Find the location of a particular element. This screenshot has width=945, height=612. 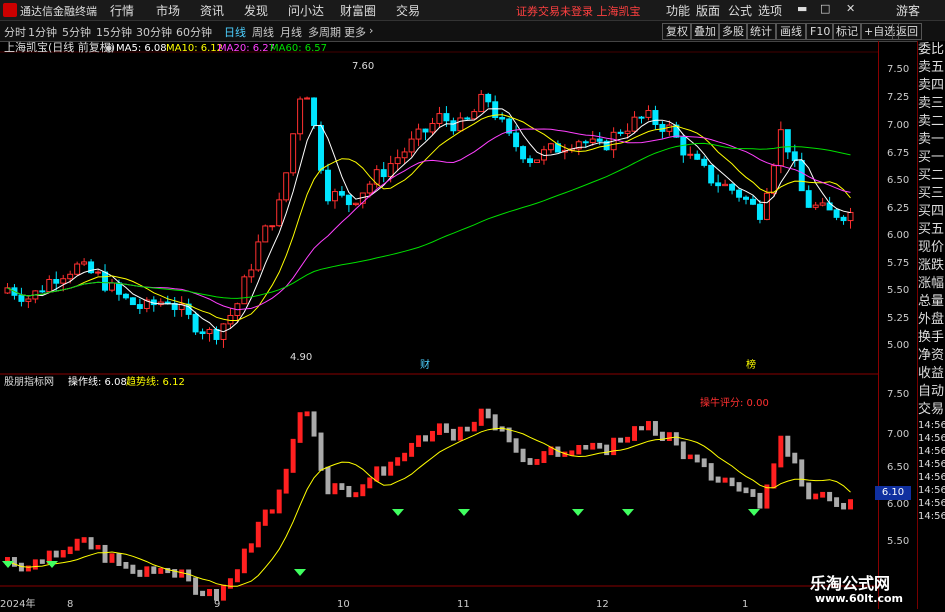

f10-button: F10 is located at coordinates (820, 31).